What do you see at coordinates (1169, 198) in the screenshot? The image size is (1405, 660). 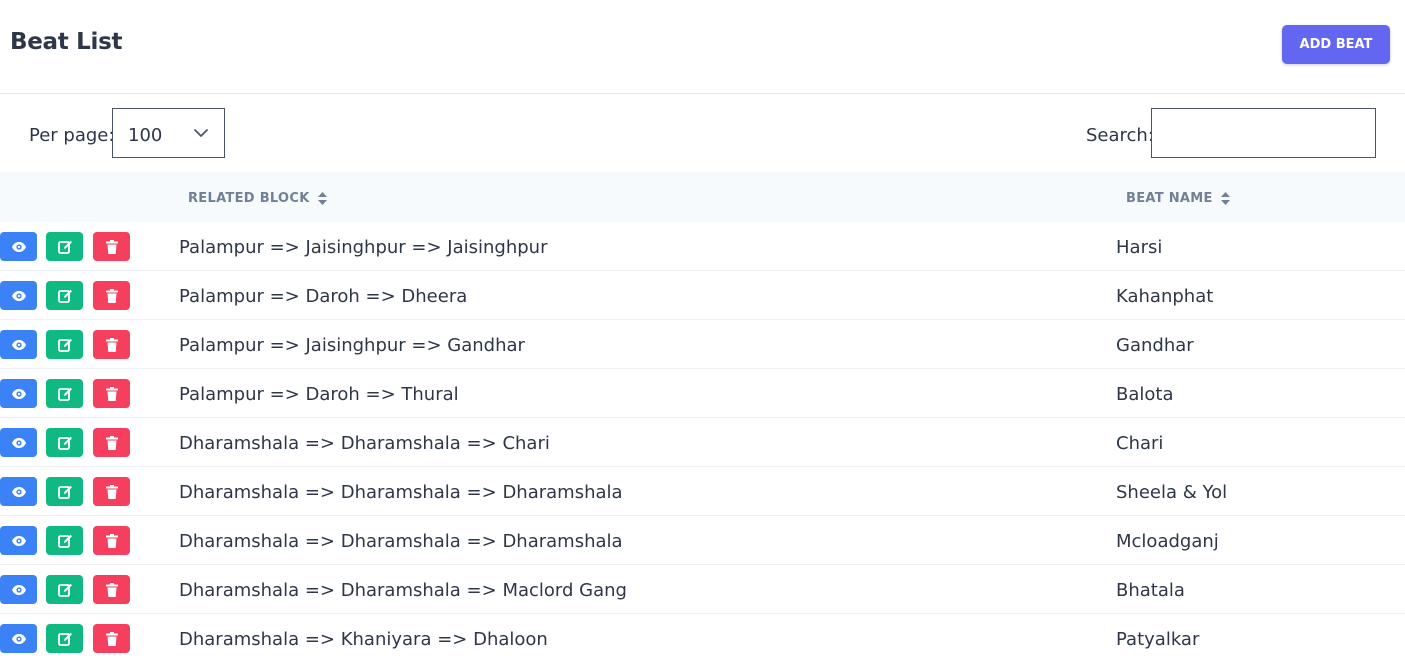 I see `column-header-label: BEAT NAME` at bounding box center [1169, 198].